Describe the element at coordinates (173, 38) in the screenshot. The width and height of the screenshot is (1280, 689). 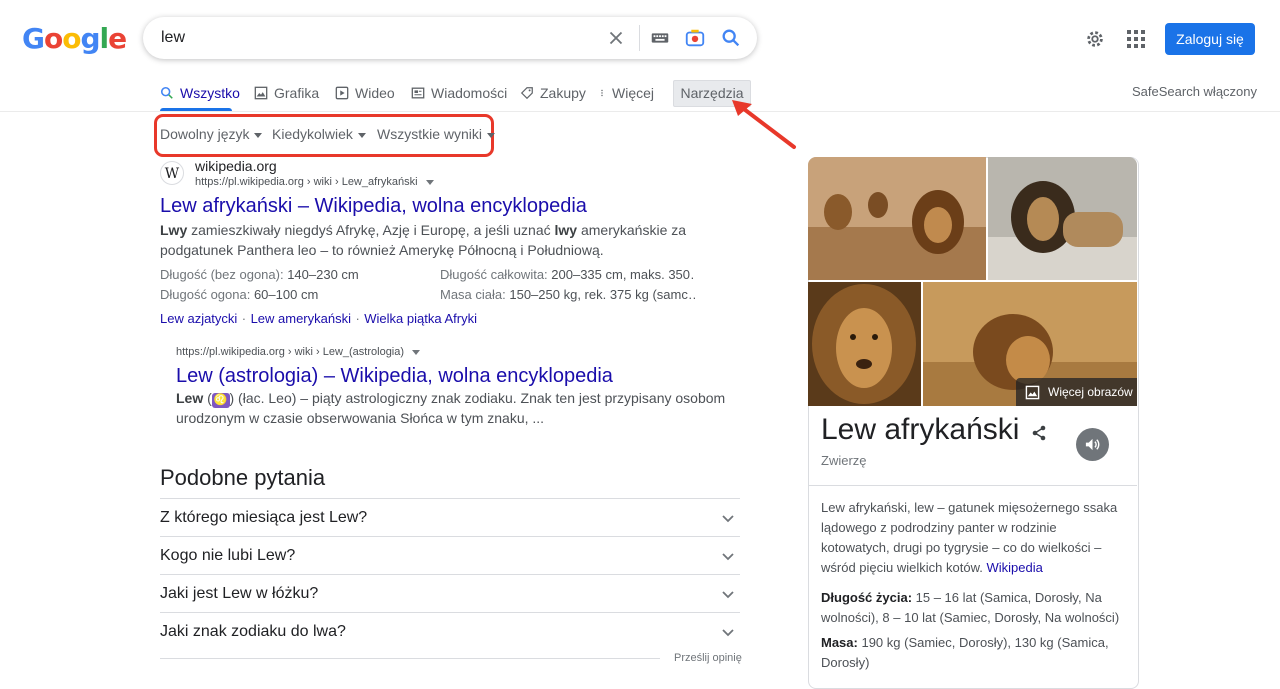
I see `search-input: lew` at that location.